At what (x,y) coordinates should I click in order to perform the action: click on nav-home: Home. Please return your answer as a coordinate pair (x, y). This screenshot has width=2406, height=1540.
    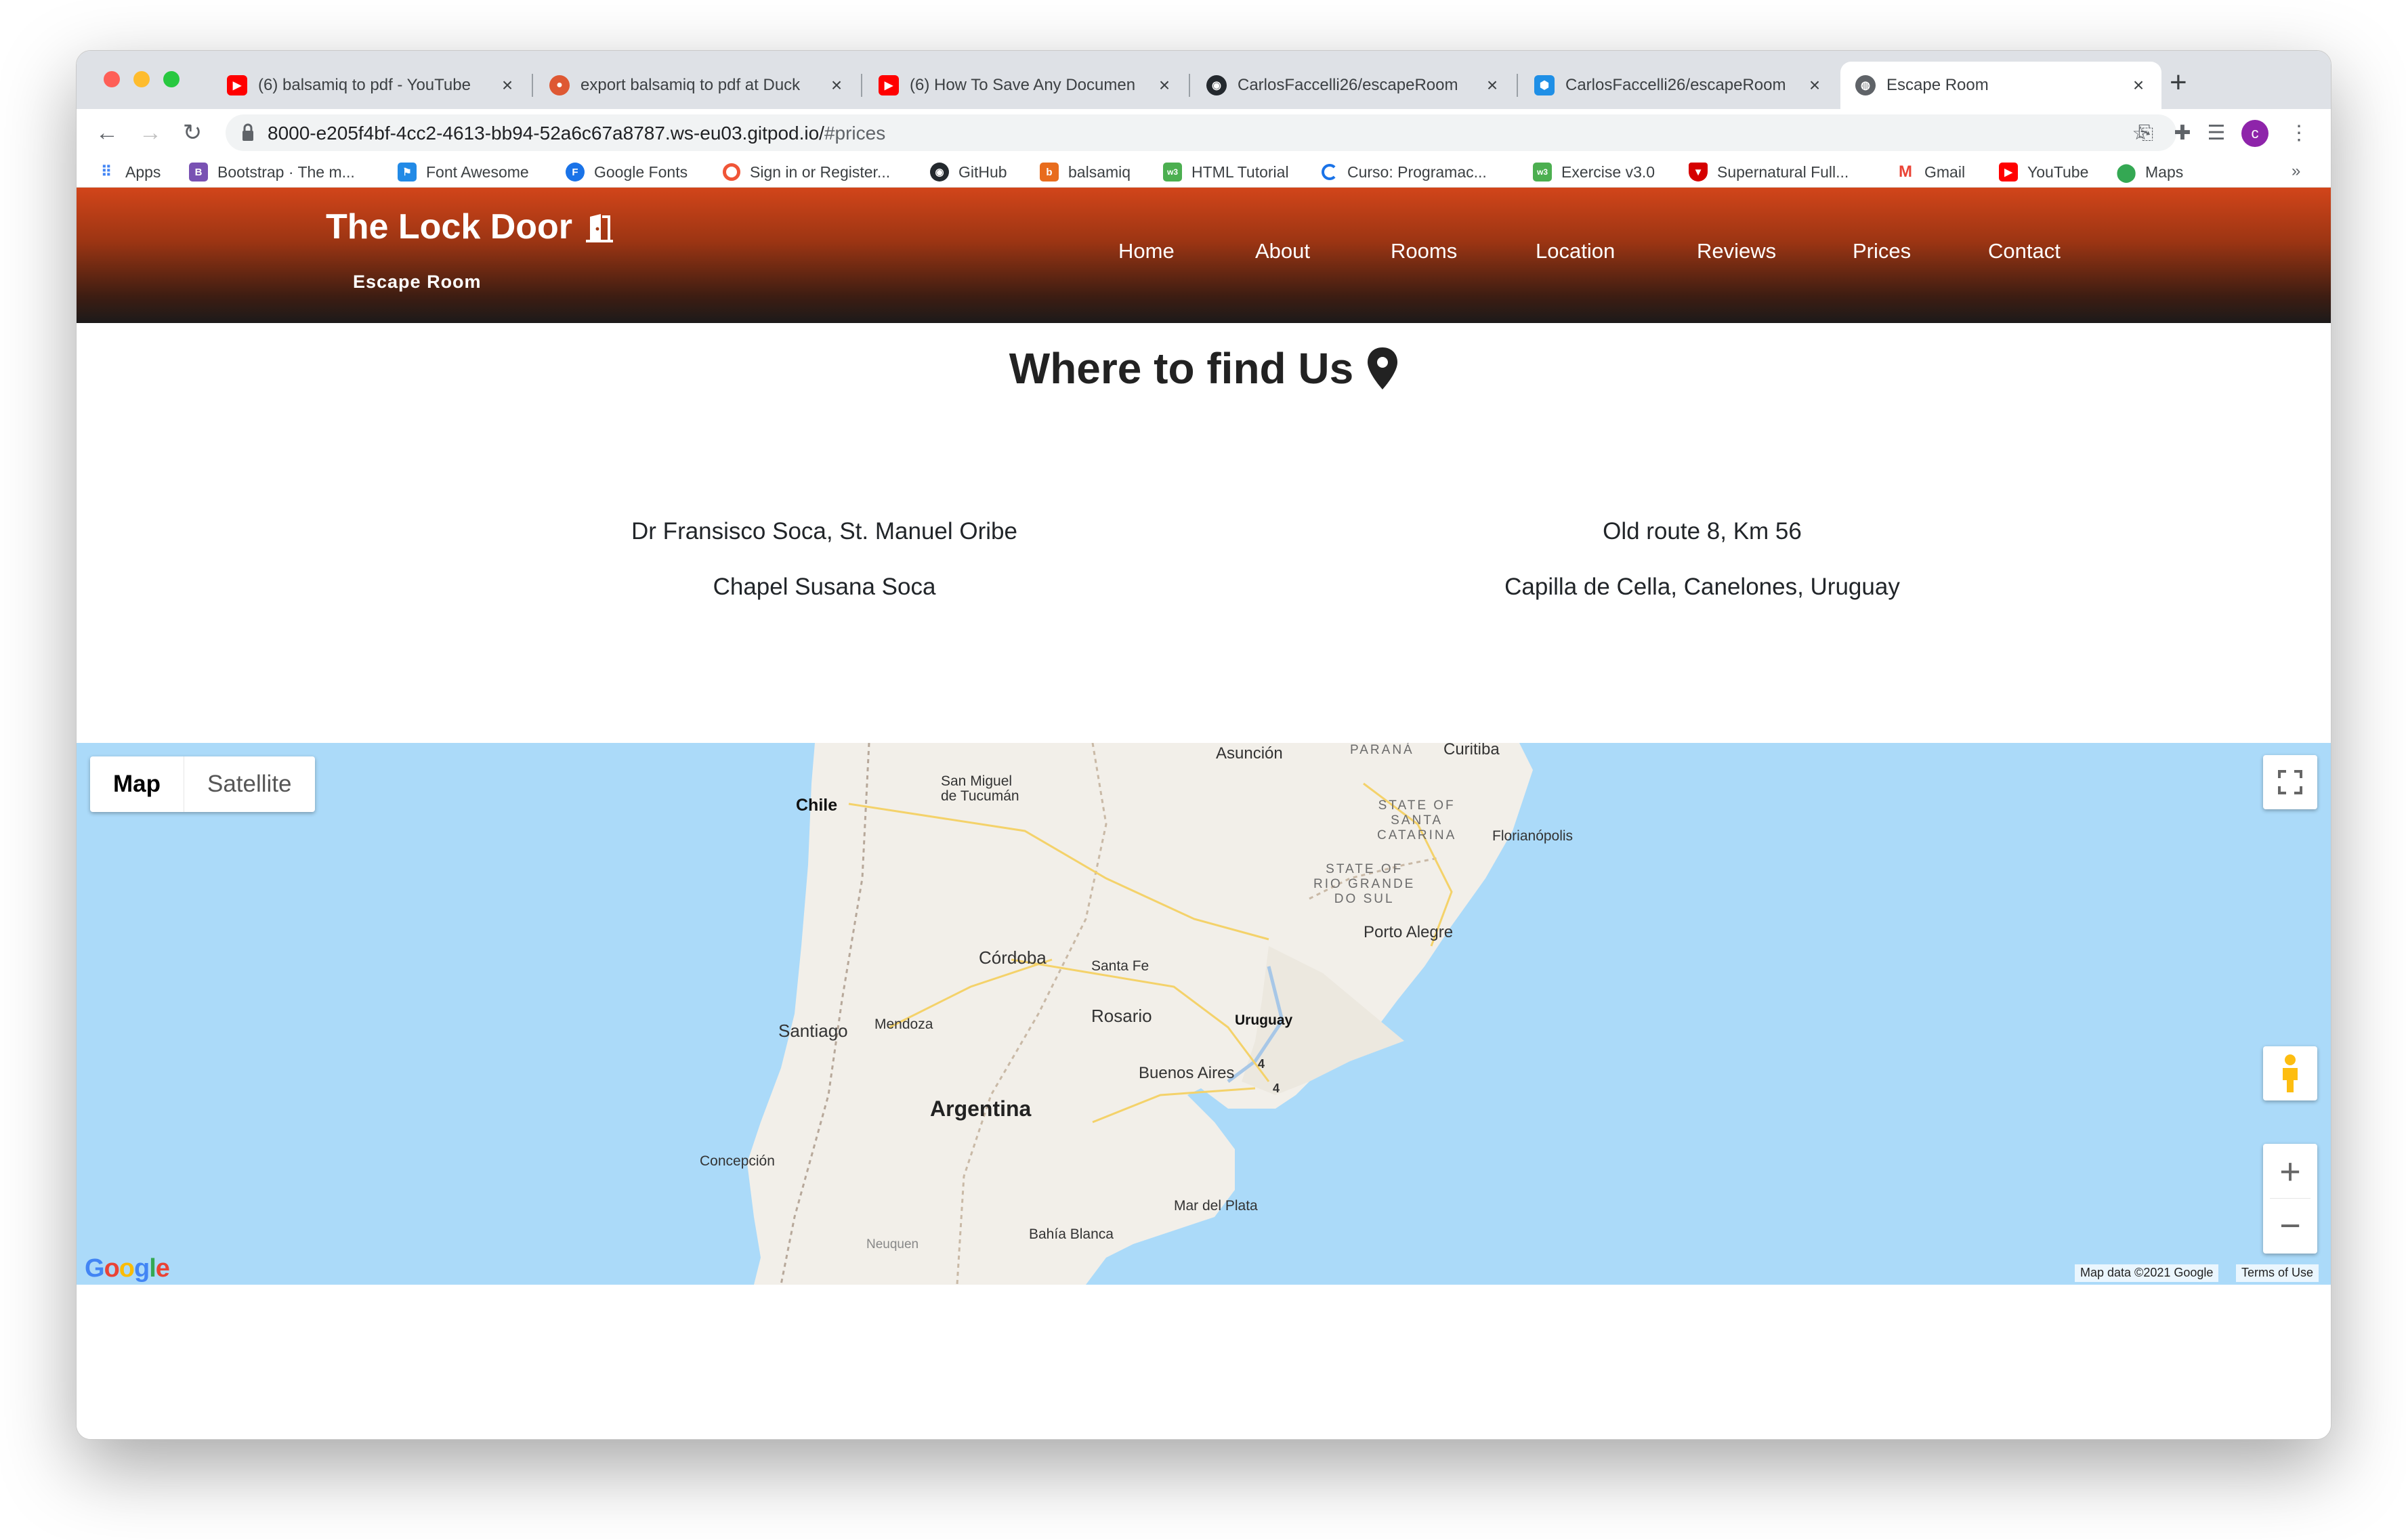
    Looking at the image, I should click on (1146, 251).